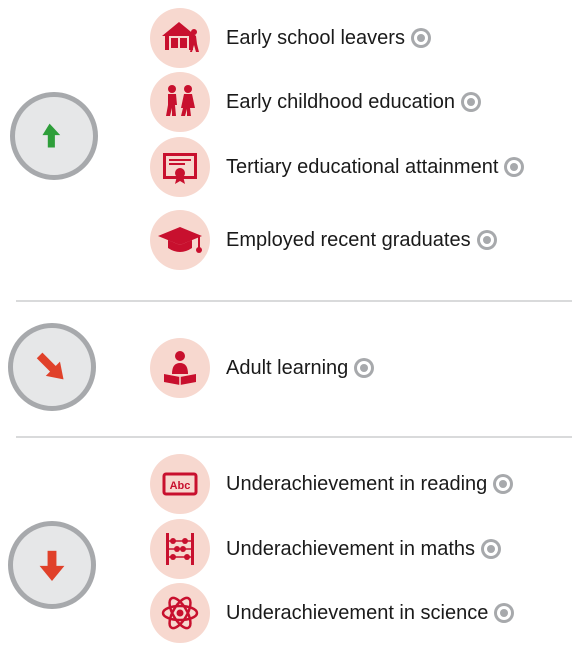 The width and height of the screenshot is (572, 645). I want to click on abc-sign-icon: Abc, so click(180, 484).